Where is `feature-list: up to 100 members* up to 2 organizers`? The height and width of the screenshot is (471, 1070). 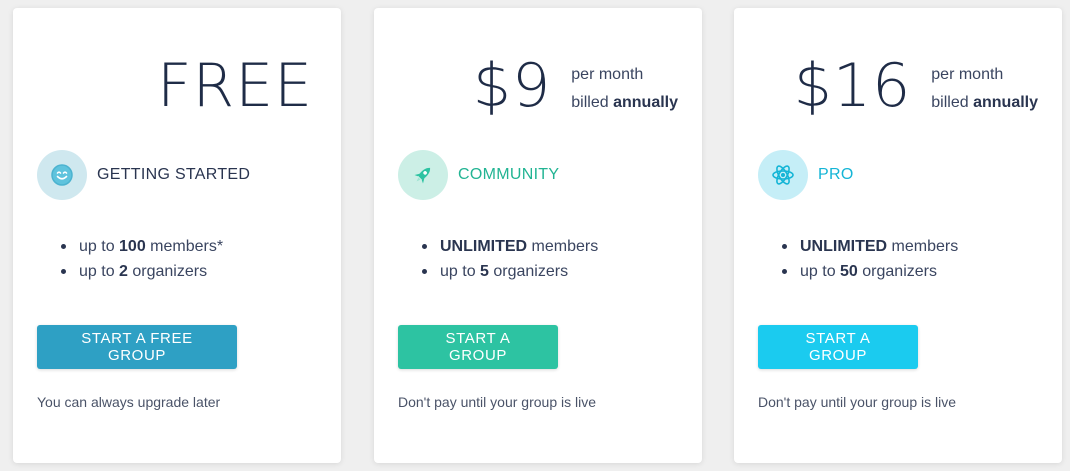 feature-list: up to 100 members* up to 2 organizers is located at coordinates (141, 259).